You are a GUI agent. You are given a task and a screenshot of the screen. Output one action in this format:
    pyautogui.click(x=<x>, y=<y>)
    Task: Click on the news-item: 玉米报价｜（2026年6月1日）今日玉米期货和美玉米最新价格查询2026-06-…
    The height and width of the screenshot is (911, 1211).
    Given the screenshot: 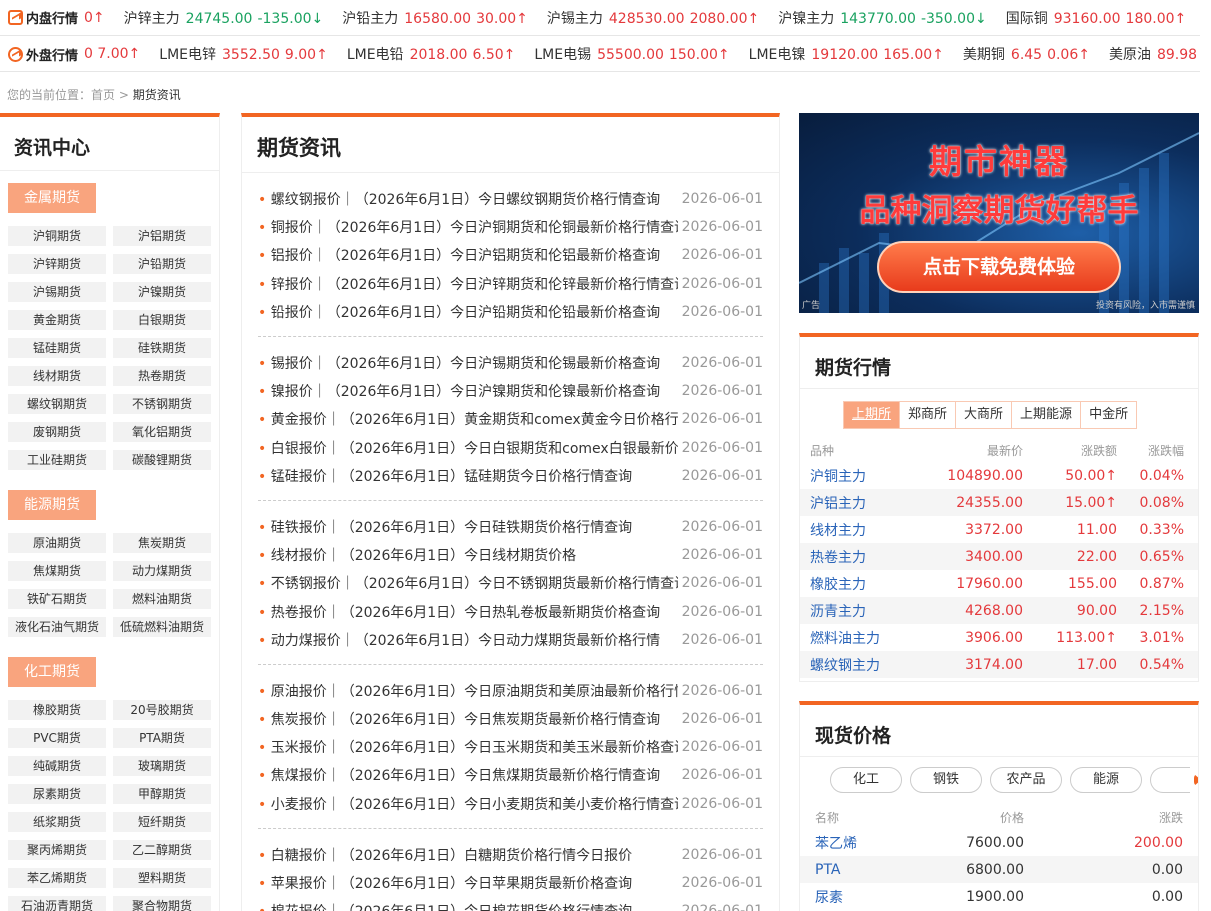 What is the action you would take?
    pyautogui.click(x=510, y=747)
    